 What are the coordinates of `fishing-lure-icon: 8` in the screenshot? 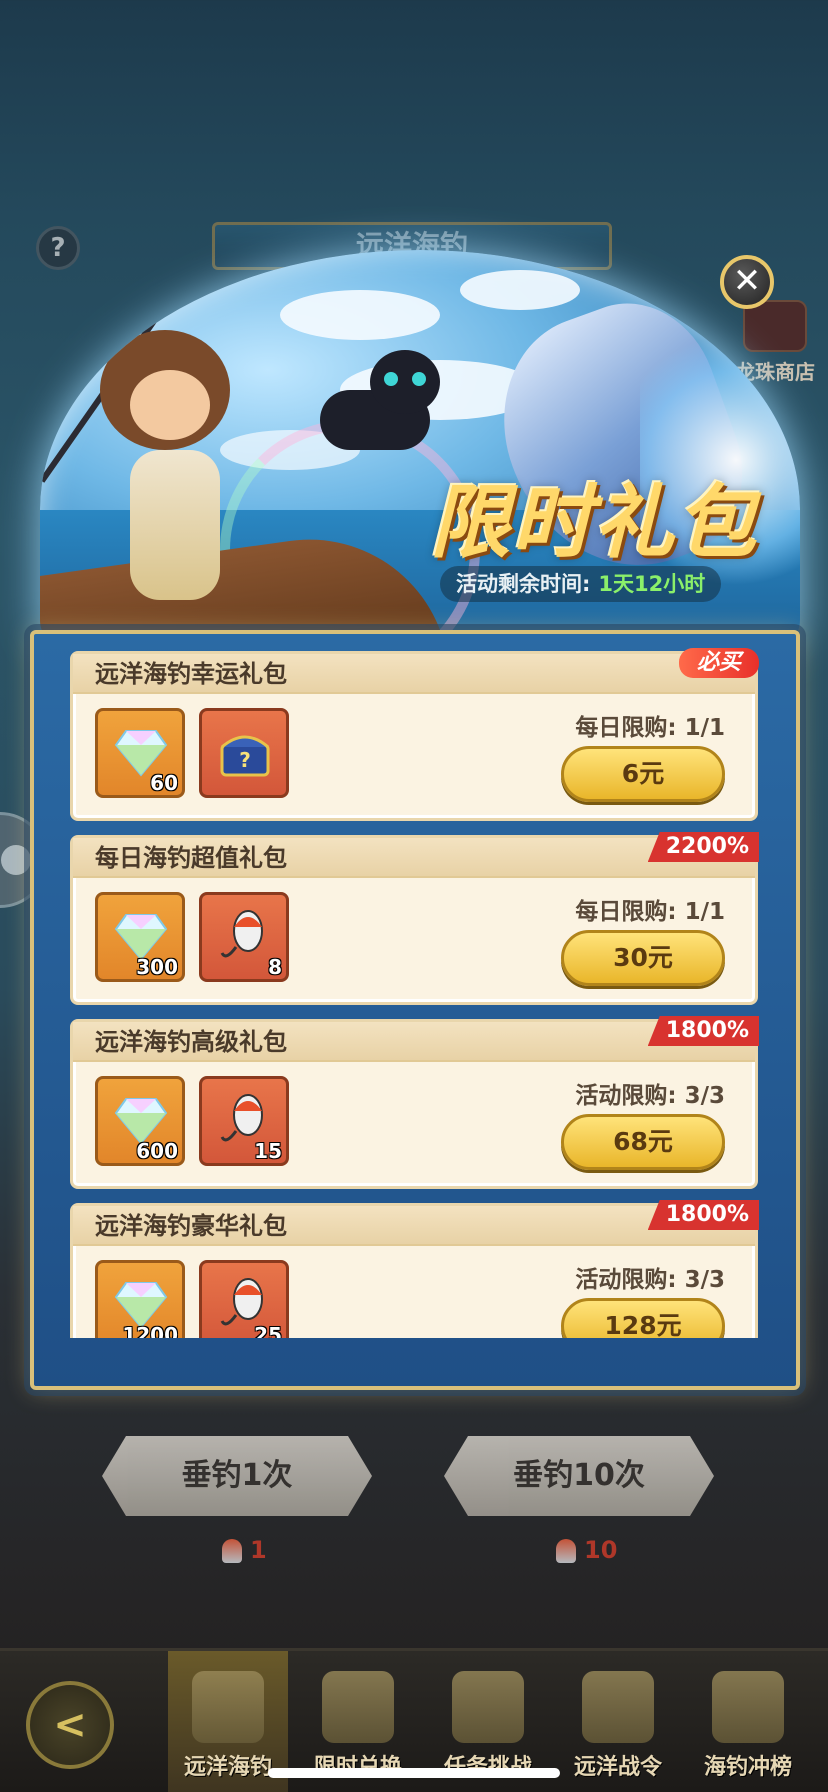 It's located at (244, 937).